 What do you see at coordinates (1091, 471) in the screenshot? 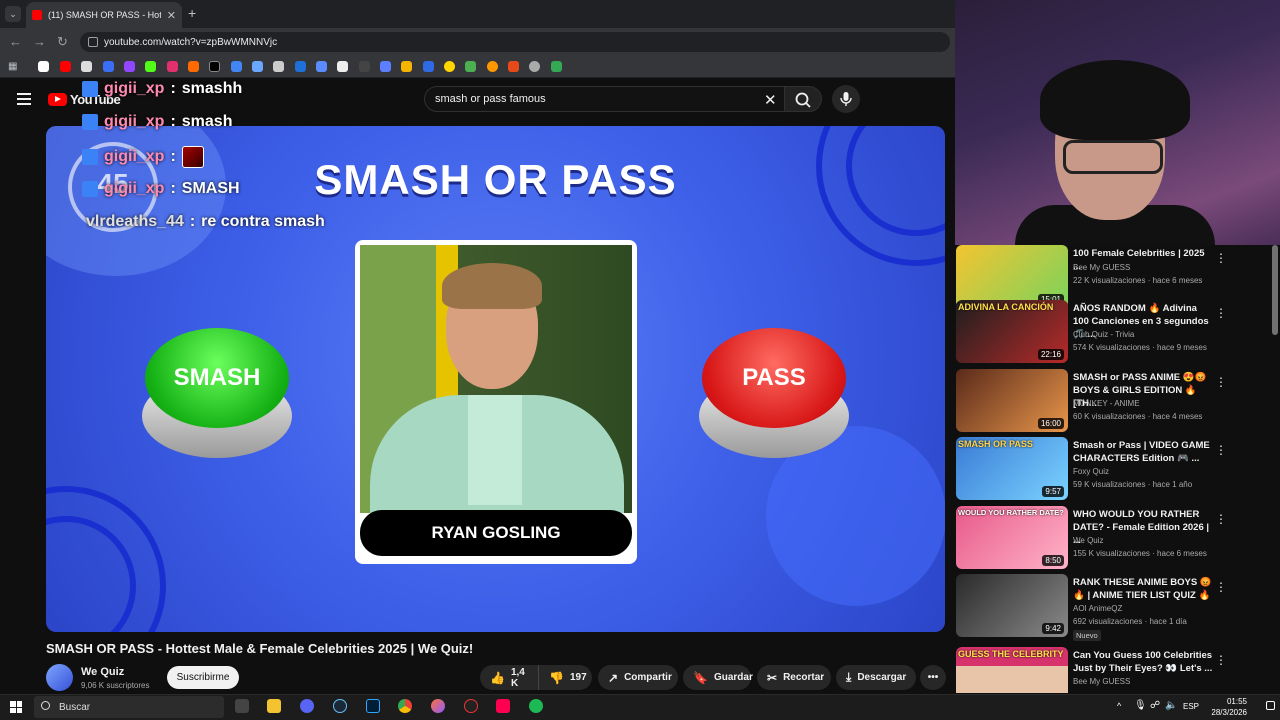
I see `recommendation-channel: Foxy Quiz` at bounding box center [1091, 471].